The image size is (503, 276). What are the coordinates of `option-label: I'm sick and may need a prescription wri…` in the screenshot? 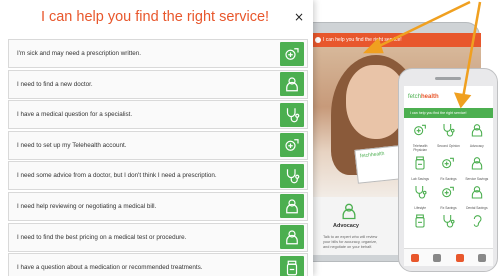 It's located at (79, 53).